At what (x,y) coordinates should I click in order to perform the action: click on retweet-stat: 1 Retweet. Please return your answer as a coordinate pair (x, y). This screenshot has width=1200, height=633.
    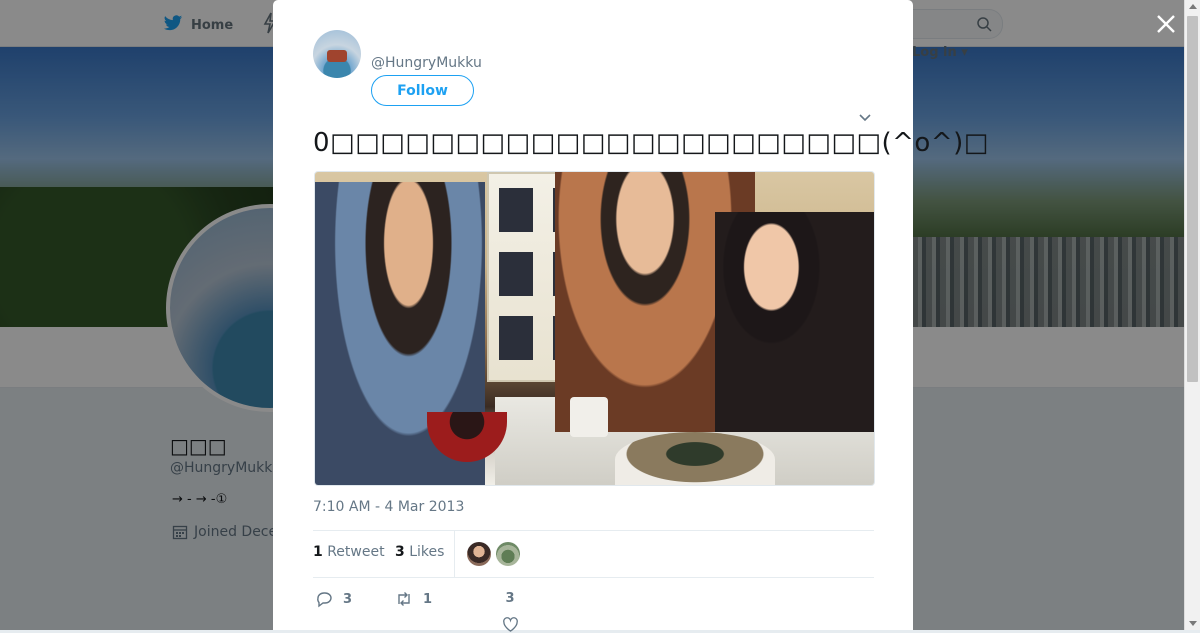
    Looking at the image, I should click on (349, 552).